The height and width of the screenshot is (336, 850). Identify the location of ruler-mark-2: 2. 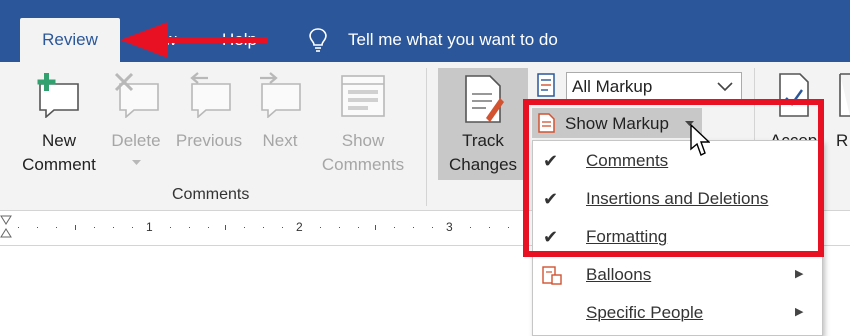
(299, 227).